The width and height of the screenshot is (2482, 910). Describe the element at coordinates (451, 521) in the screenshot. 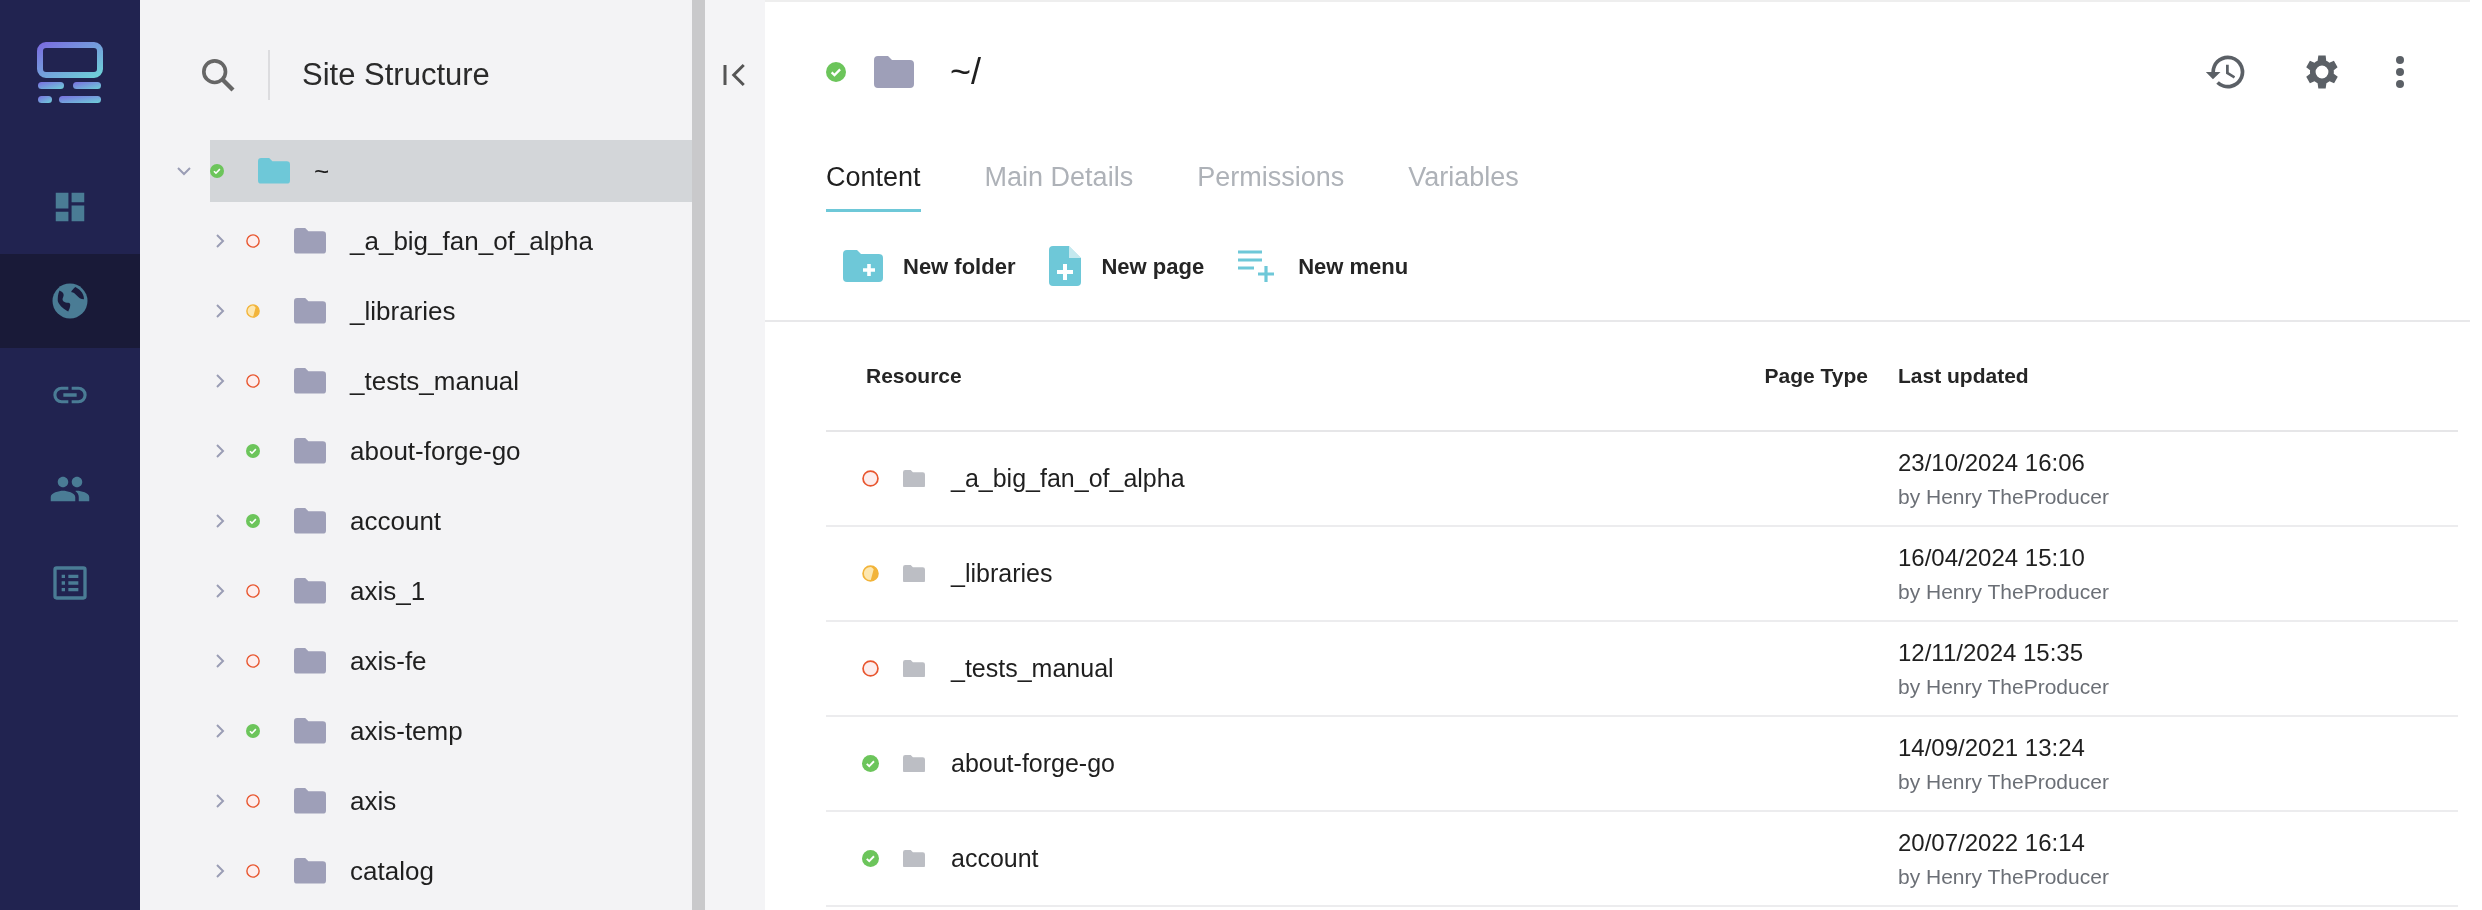

I see `tree-item: account` at that location.